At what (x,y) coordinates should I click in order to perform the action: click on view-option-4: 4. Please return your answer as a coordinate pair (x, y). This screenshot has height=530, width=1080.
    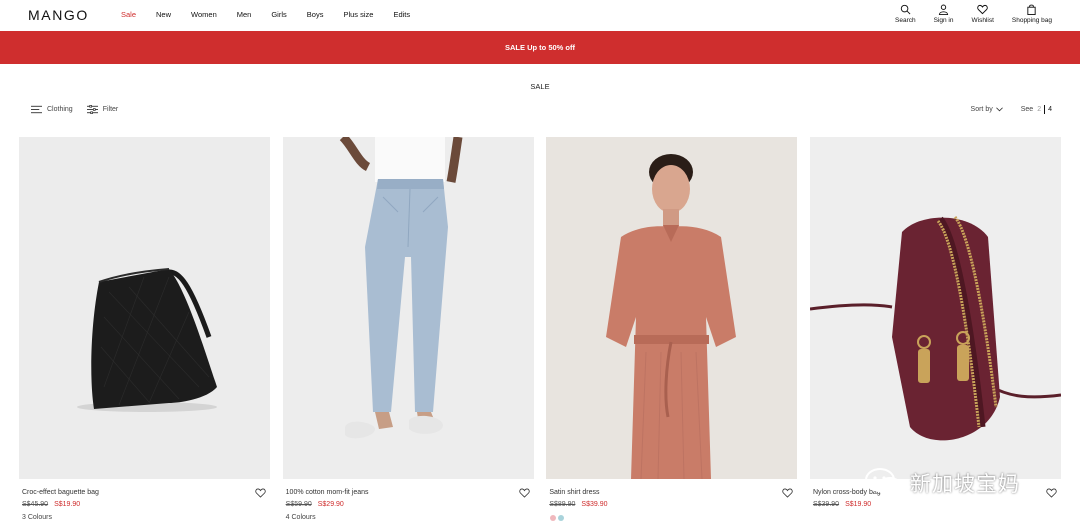
    Looking at the image, I should click on (1050, 109).